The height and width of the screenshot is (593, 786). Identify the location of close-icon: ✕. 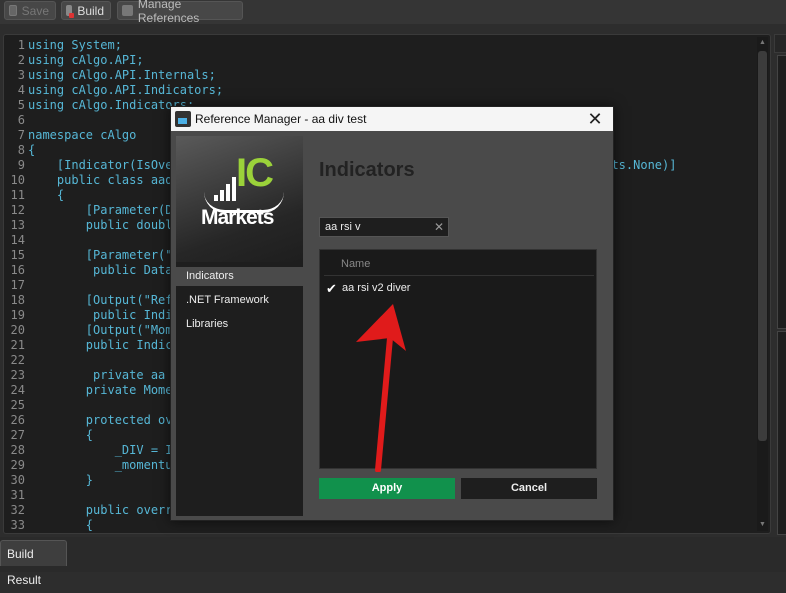
(595, 119).